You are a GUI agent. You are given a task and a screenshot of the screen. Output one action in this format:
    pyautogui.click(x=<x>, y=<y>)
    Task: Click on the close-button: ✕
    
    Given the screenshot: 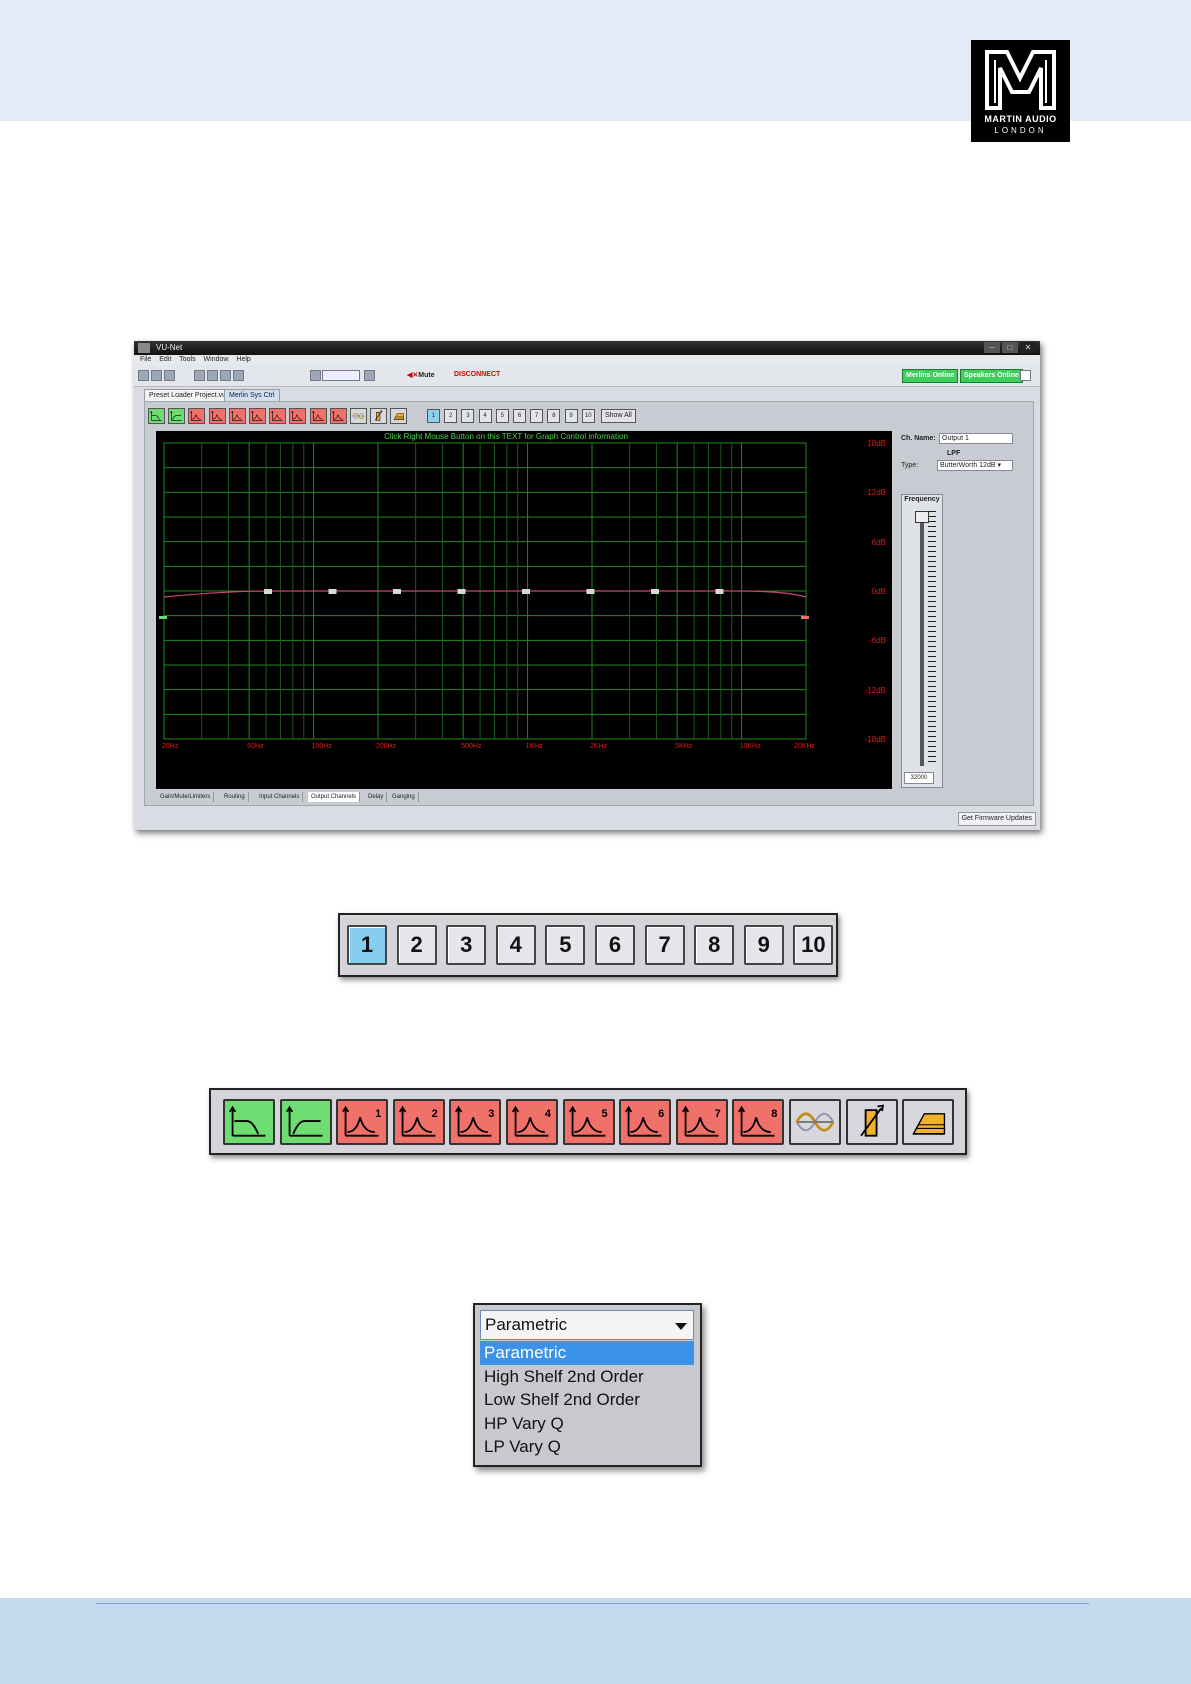 What is the action you would take?
    pyautogui.click(x=1028, y=347)
    